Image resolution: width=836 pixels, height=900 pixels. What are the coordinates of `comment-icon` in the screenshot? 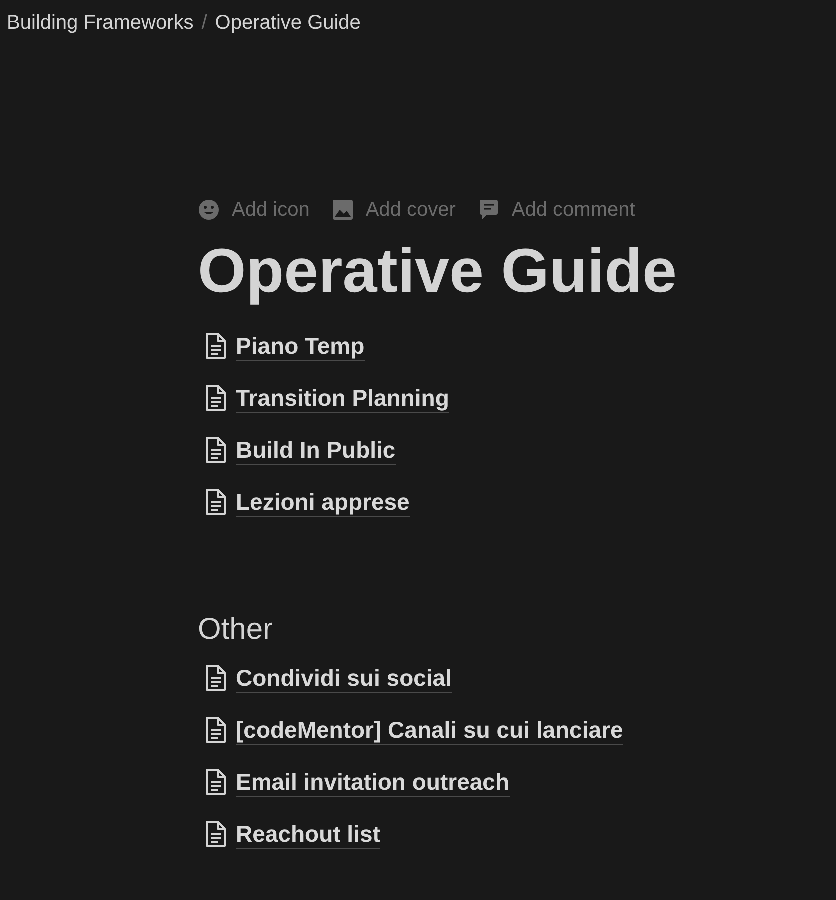 It's located at (489, 210).